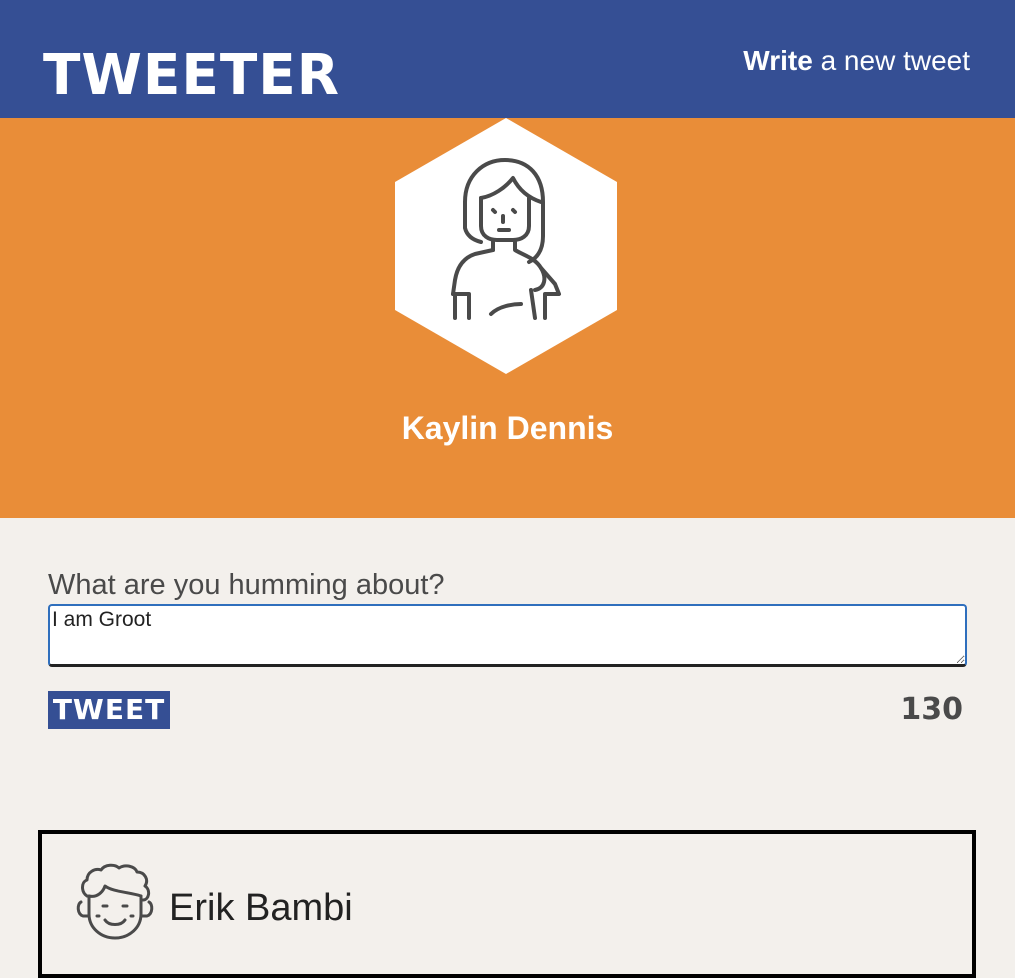  I want to click on man-curly-hair-avatar-icon, so click(115, 901).